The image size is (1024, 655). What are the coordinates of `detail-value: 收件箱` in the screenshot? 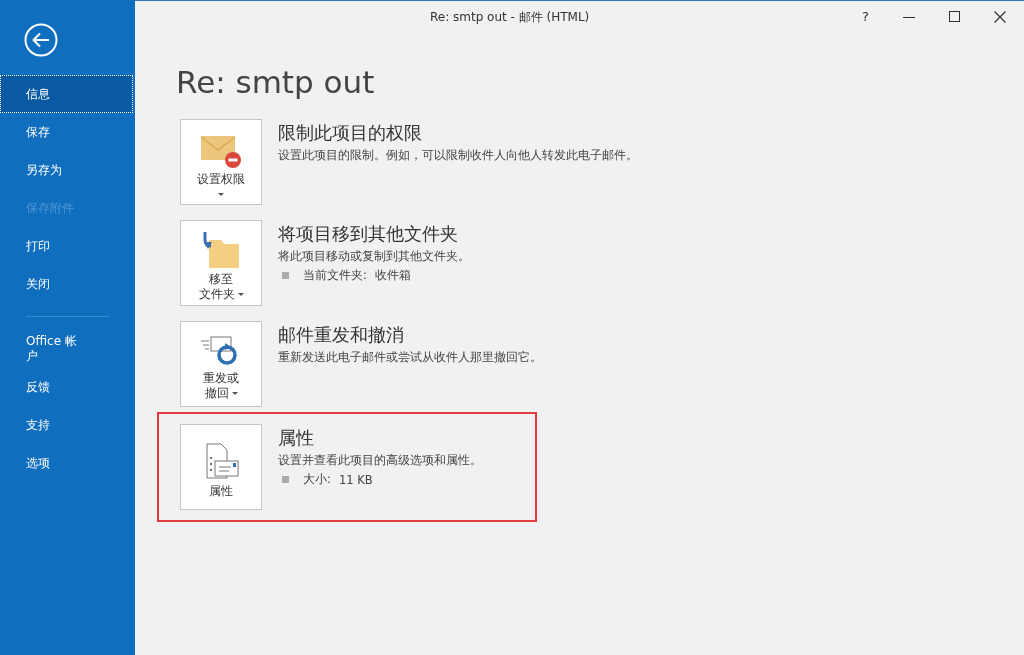 It's located at (392, 275).